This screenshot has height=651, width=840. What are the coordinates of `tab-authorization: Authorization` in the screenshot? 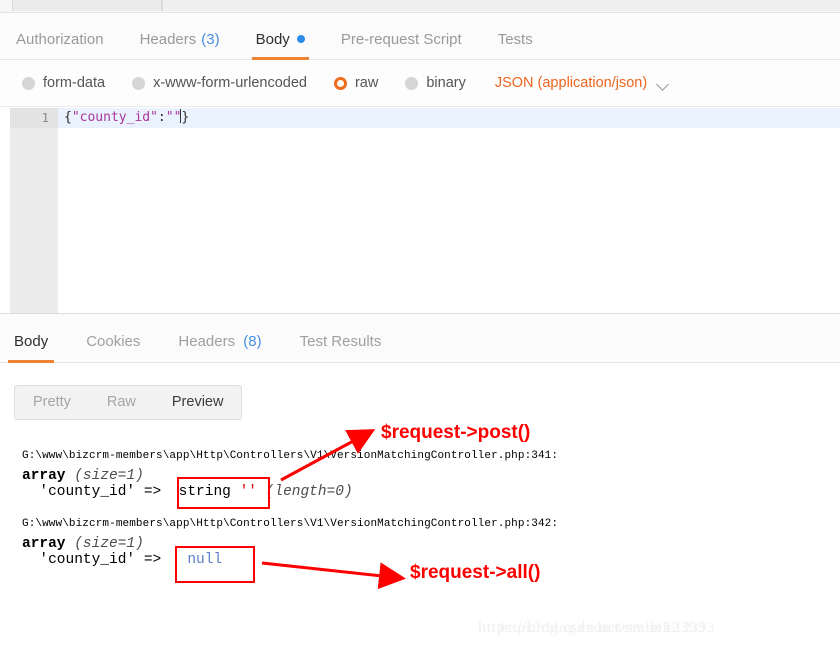 It's located at (60, 45).